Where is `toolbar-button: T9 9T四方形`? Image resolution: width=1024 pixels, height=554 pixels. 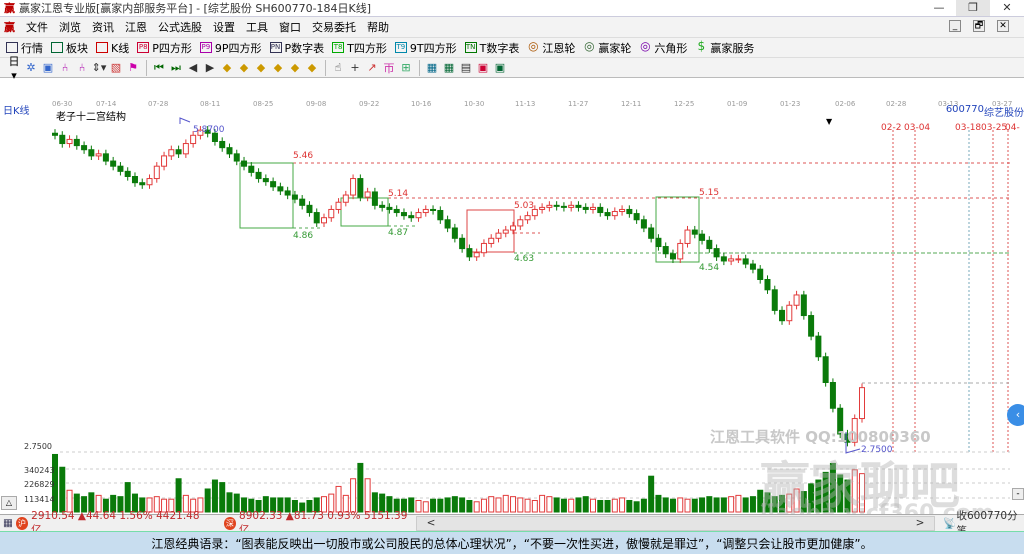 toolbar-button: T9 9T四方形 is located at coordinates (425, 48).